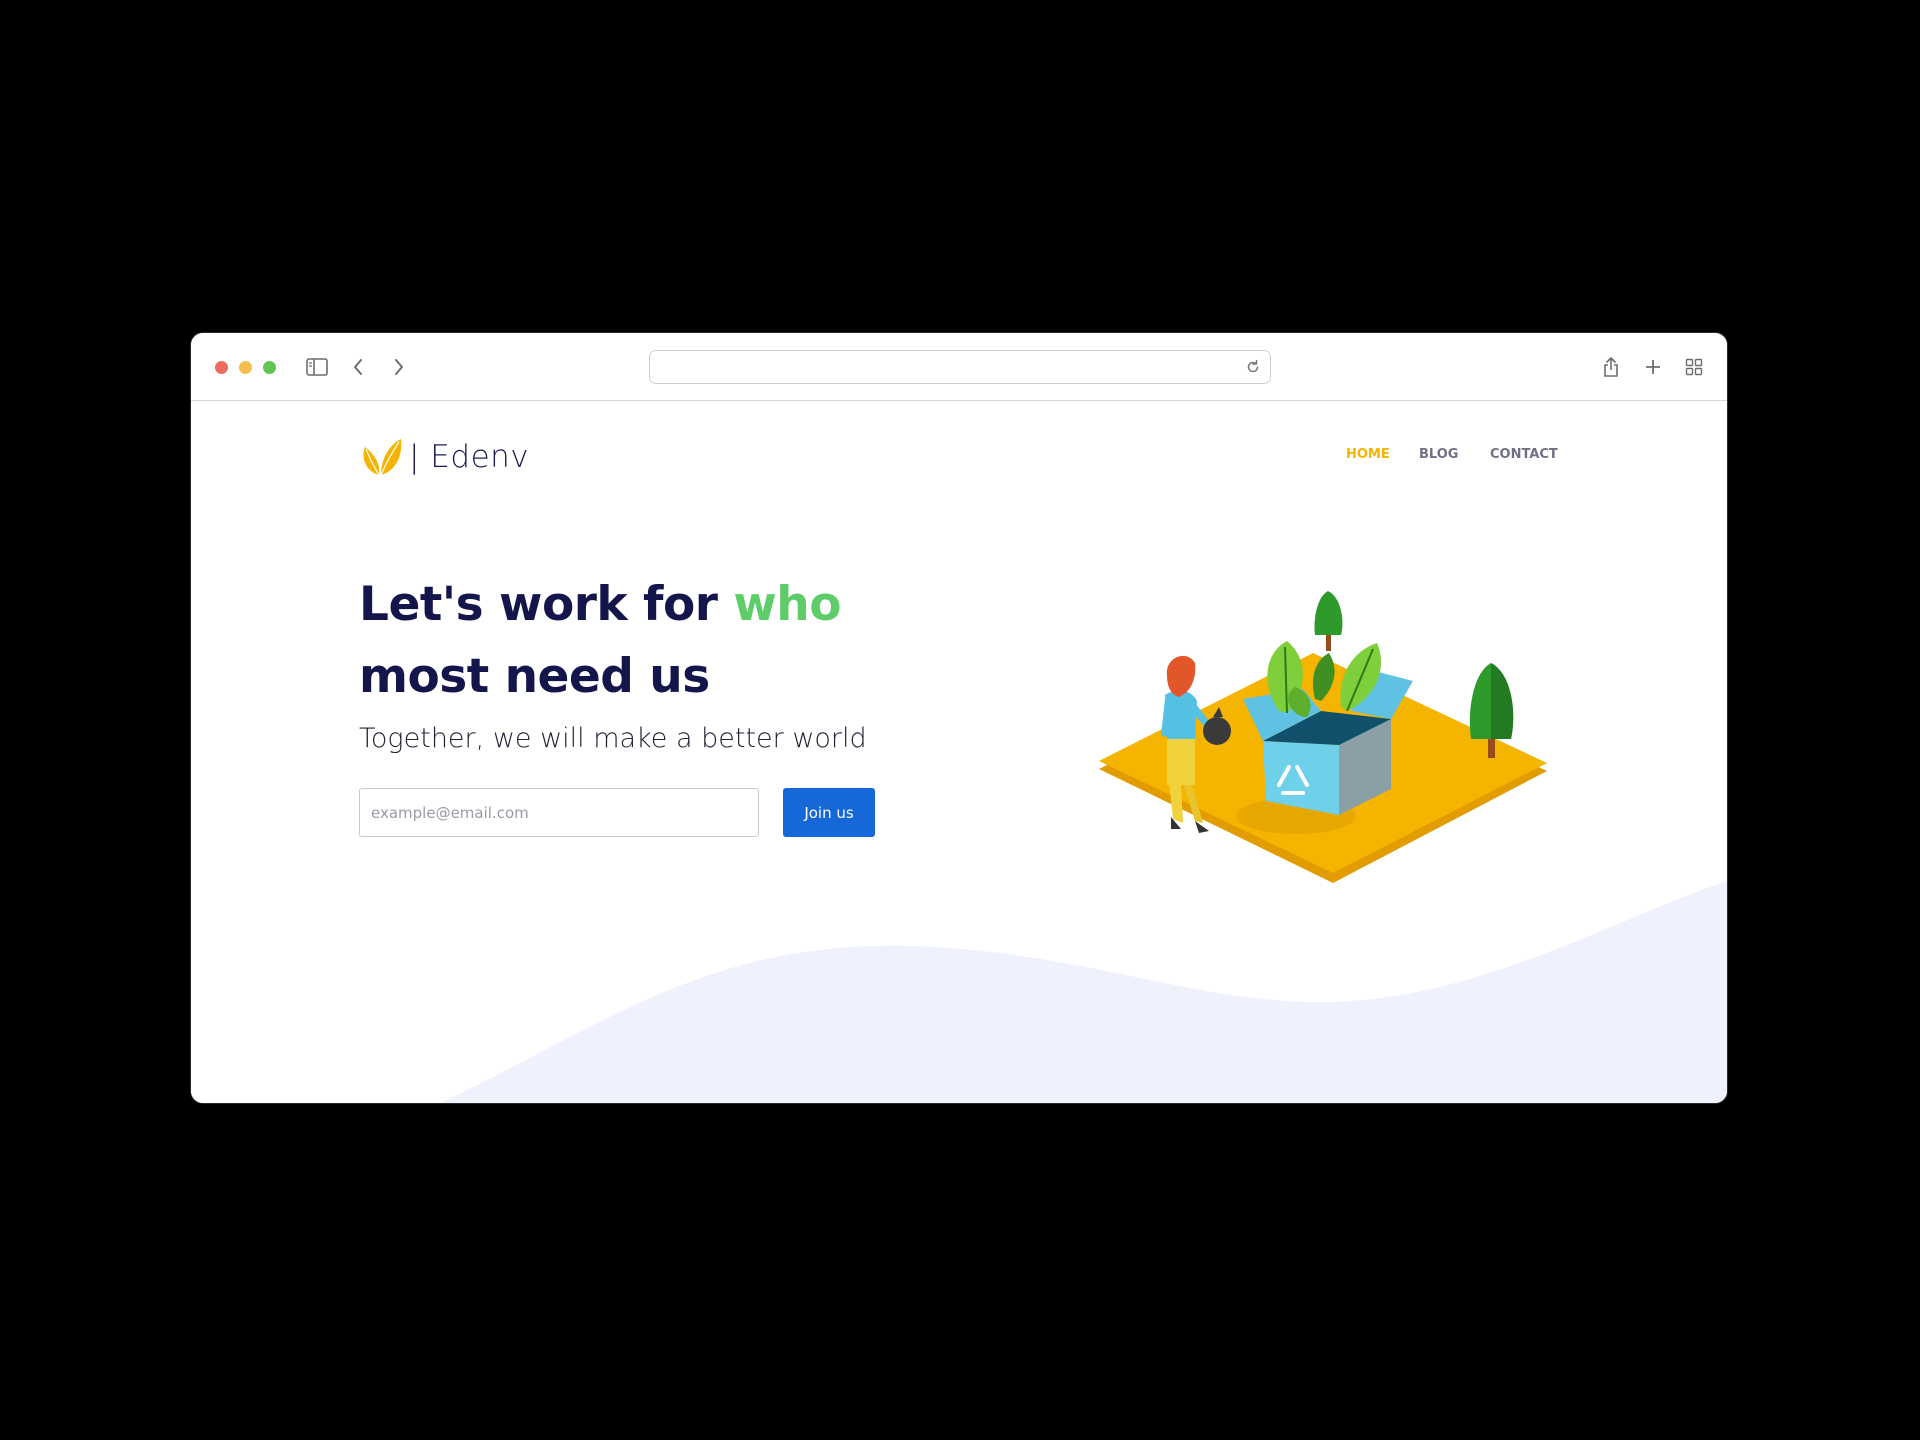 The width and height of the screenshot is (1920, 1440). Describe the element at coordinates (546, 604) in the screenshot. I see `headline-text: Let's work for` at that location.